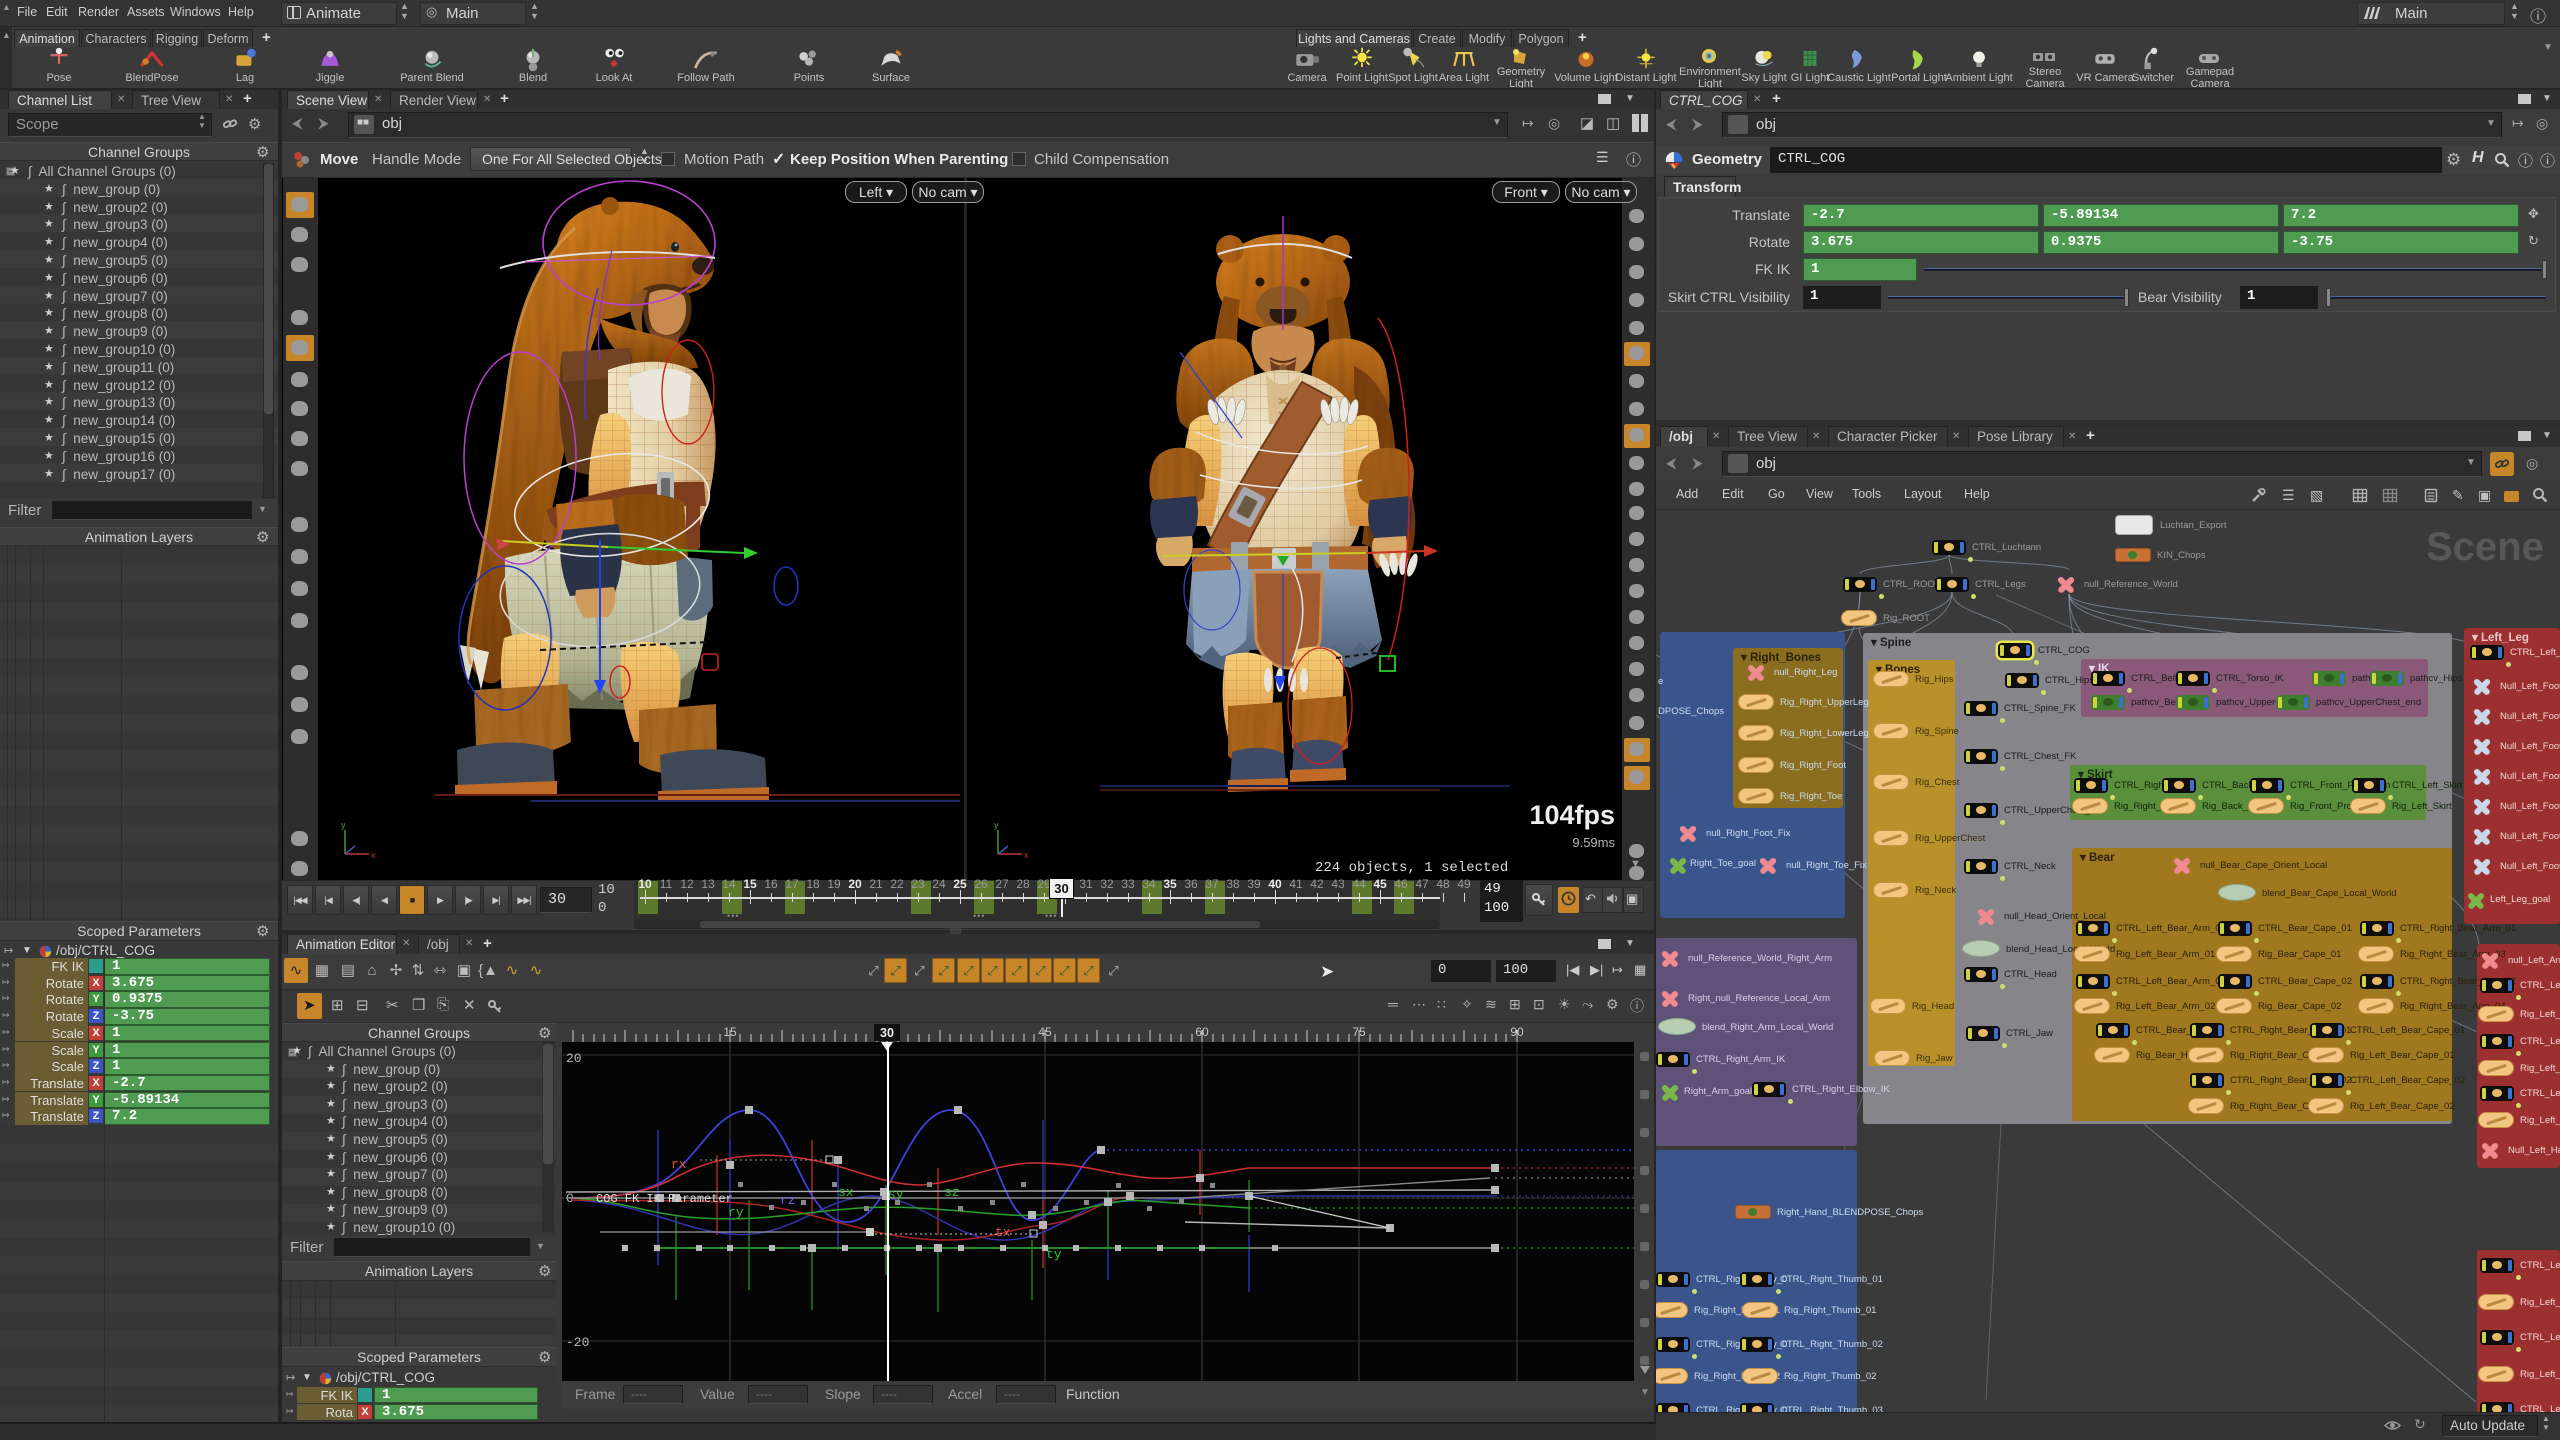  Describe the element at coordinates (1054, 1254) in the screenshot. I see `svg-text: ty` at that location.